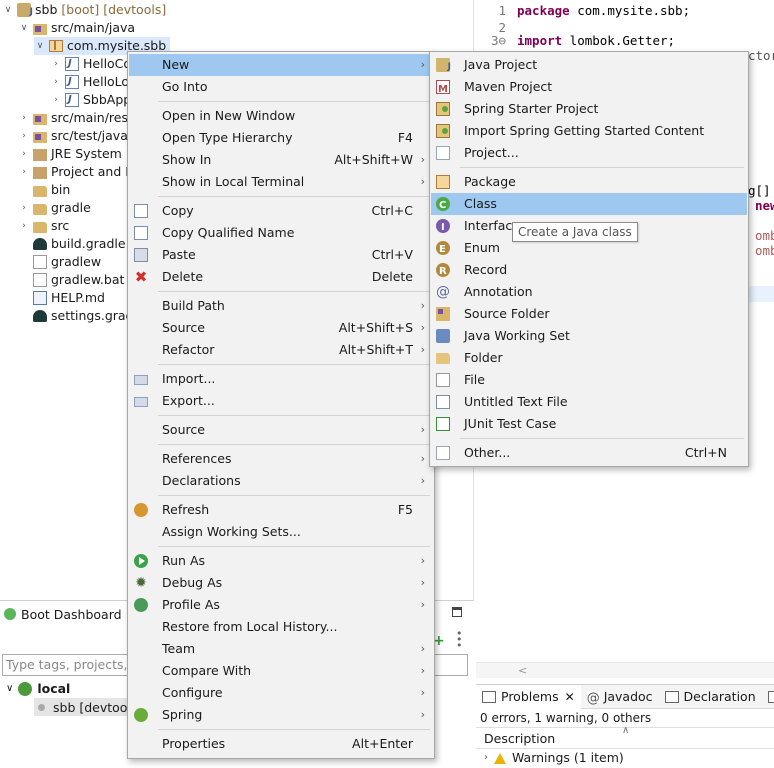  Describe the element at coordinates (89, 82) in the screenshot. I see `tree-file: › HelloLo` at that location.